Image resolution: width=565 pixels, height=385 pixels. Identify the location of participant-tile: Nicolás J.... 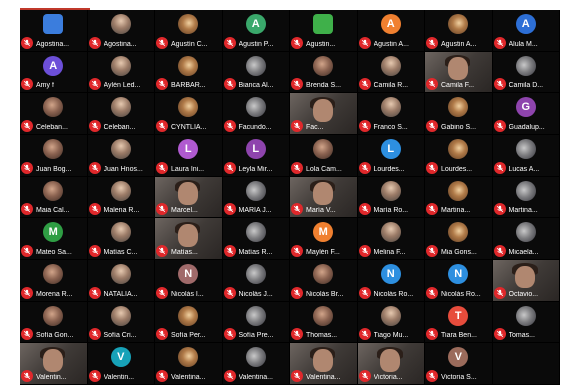
(256, 281).